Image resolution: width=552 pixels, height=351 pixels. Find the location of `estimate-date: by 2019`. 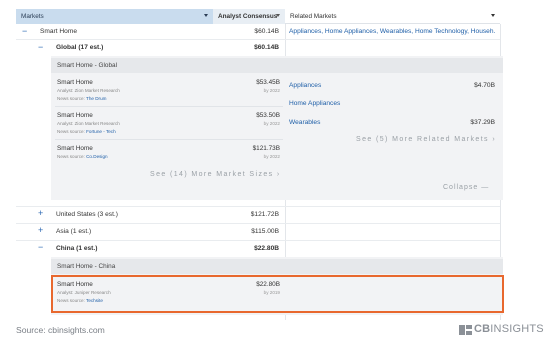

estimate-date: by 2019 is located at coordinates (271, 292).